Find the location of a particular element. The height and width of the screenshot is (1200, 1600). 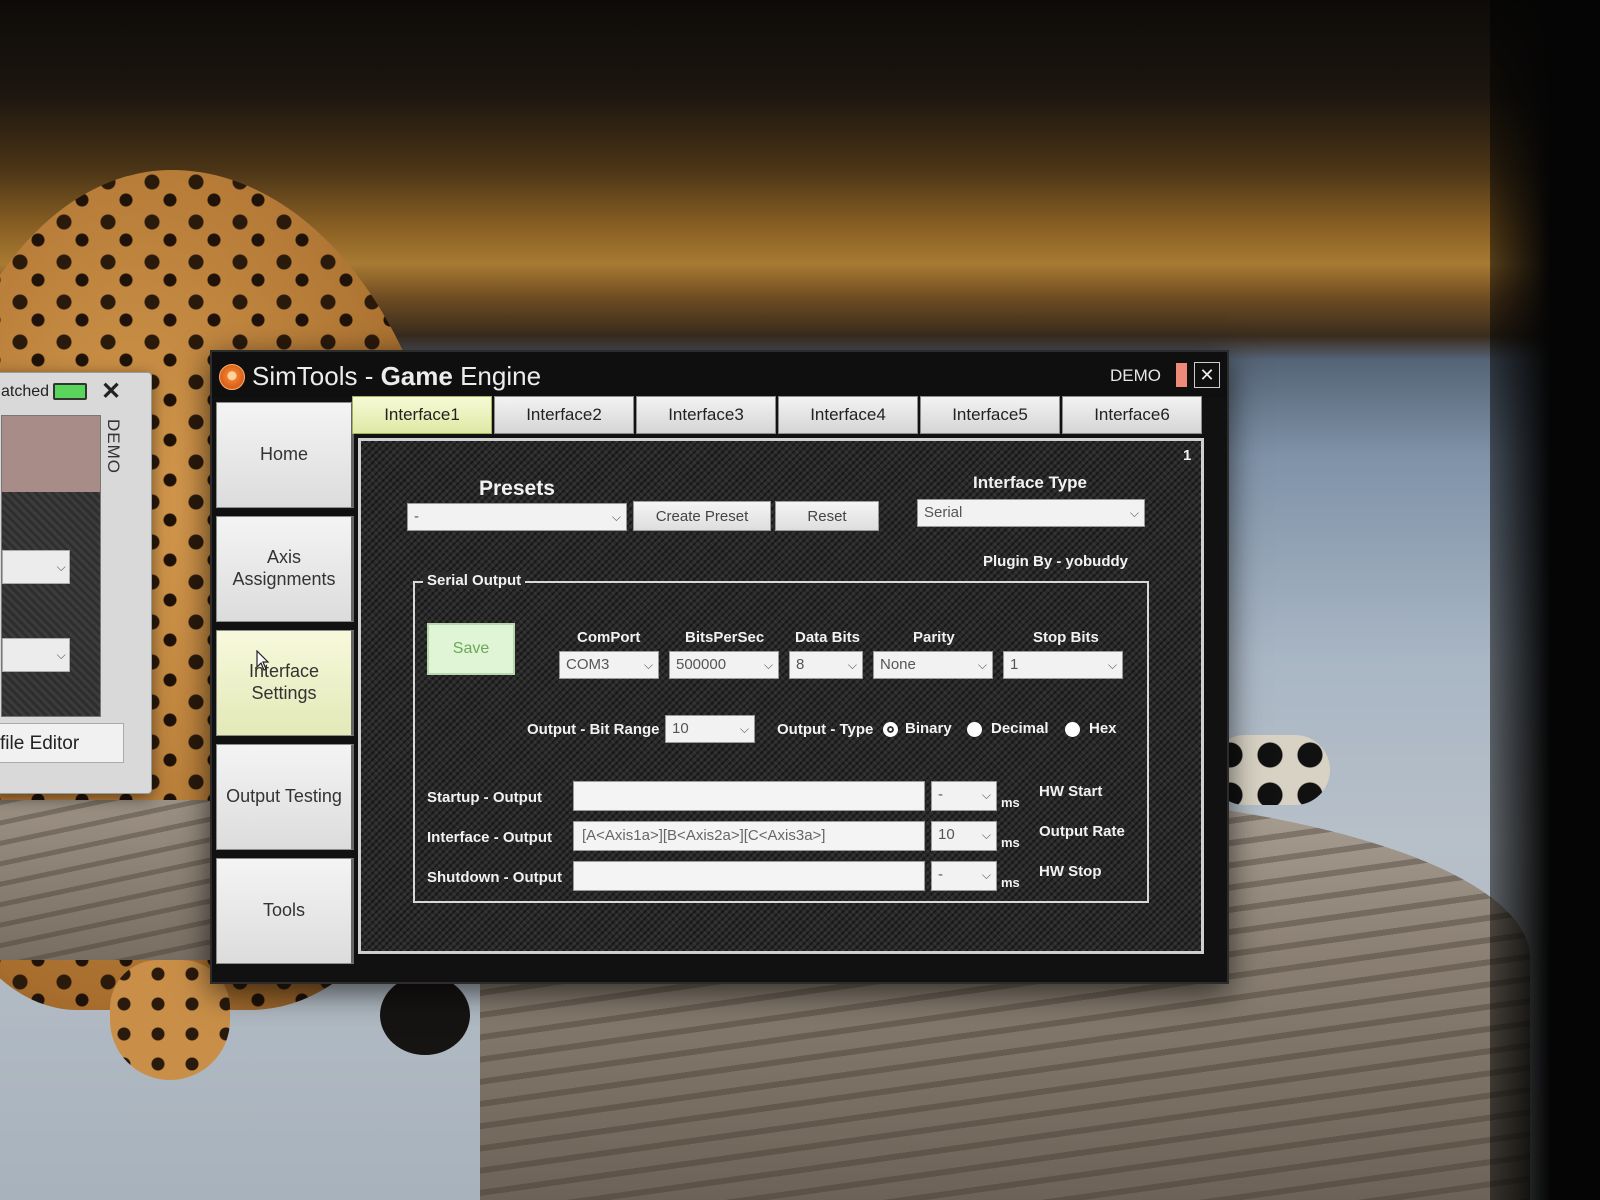

interface-ms-dropdown: 10 ⌵ is located at coordinates (964, 836).